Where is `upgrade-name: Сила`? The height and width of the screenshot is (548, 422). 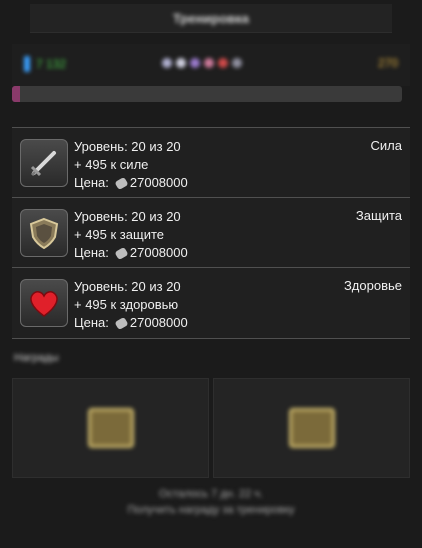 upgrade-name: Сила is located at coordinates (386, 145).